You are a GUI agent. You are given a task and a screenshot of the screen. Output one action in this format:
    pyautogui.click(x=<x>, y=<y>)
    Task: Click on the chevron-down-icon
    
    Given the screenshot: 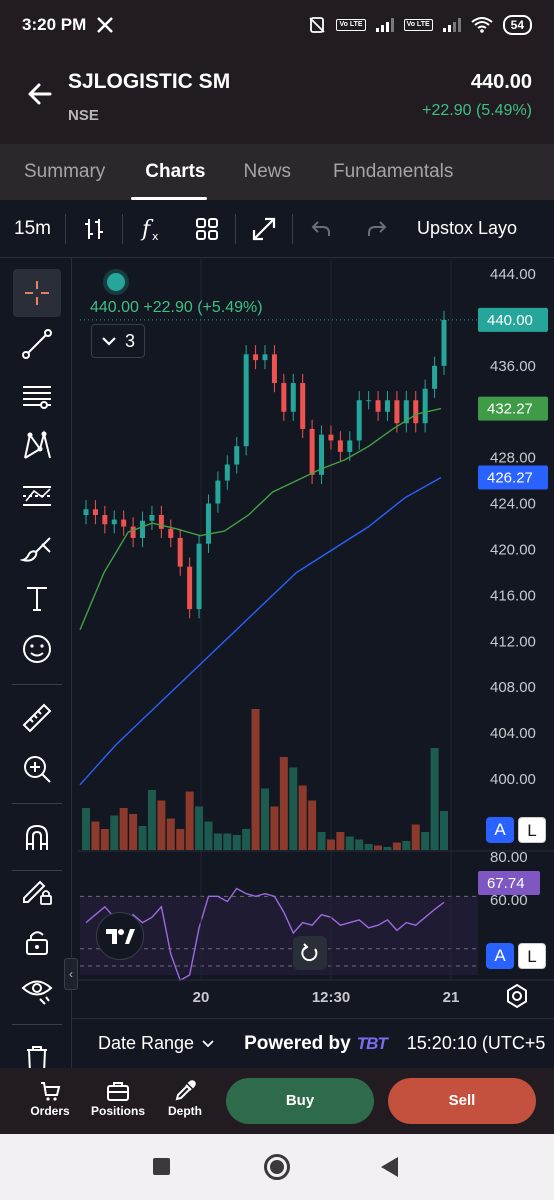 What is the action you would take?
    pyautogui.click(x=208, y=1043)
    